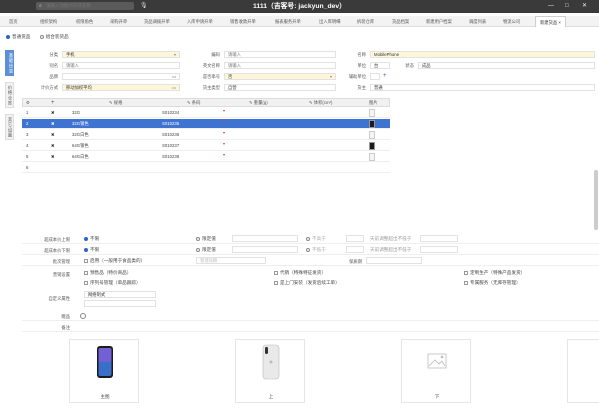 The height and width of the screenshot is (419, 599). What do you see at coordinates (86, 260) in the screenshot?
I see `checkbox-icon` at bounding box center [86, 260].